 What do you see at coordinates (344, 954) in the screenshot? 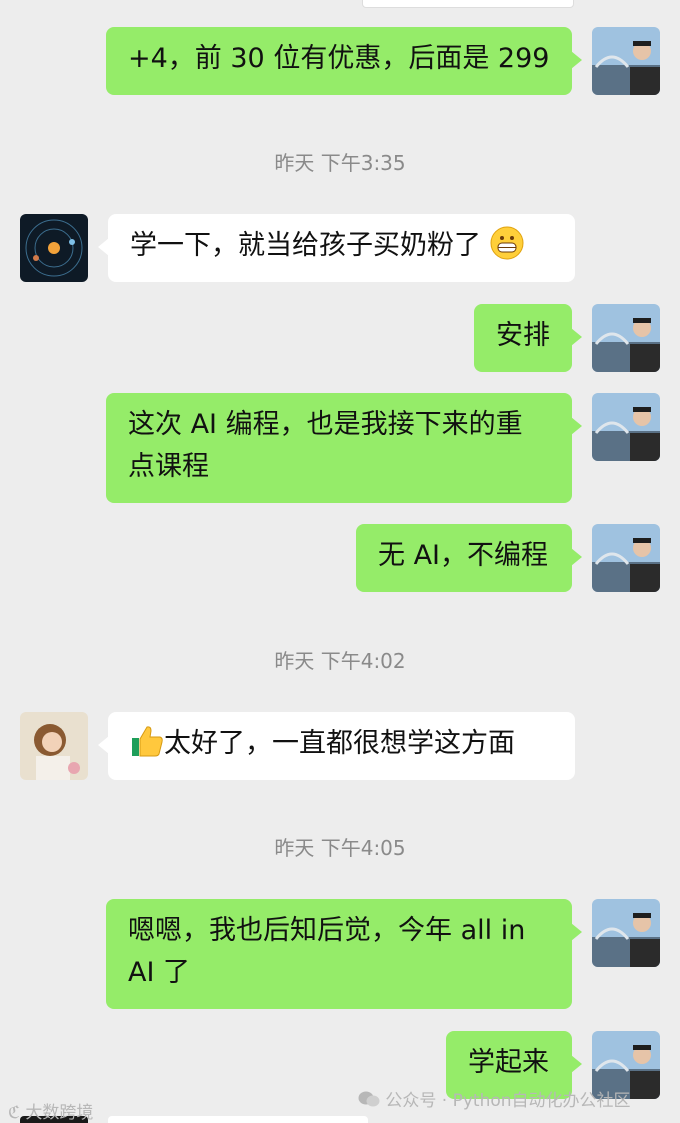
I see `chat-bubble-outgoing: 嗯嗯，我也后知后觉，今年 all in AI 了` at bounding box center [344, 954].